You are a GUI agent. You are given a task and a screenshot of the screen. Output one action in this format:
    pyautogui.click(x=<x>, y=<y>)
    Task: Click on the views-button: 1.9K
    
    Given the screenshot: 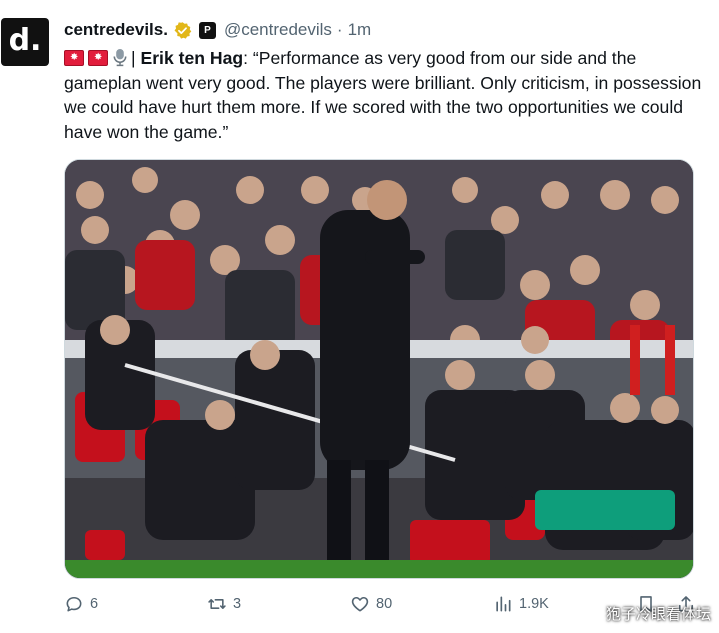 What is the action you would take?
    pyautogui.click(x=521, y=604)
    